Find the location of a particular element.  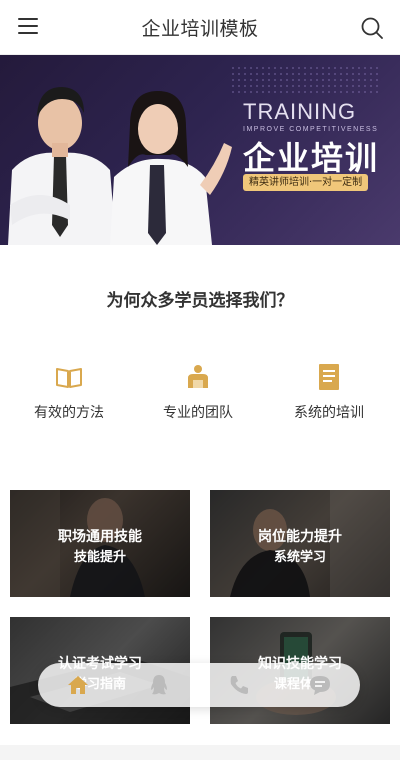

qq-icon is located at coordinates (158, 685).